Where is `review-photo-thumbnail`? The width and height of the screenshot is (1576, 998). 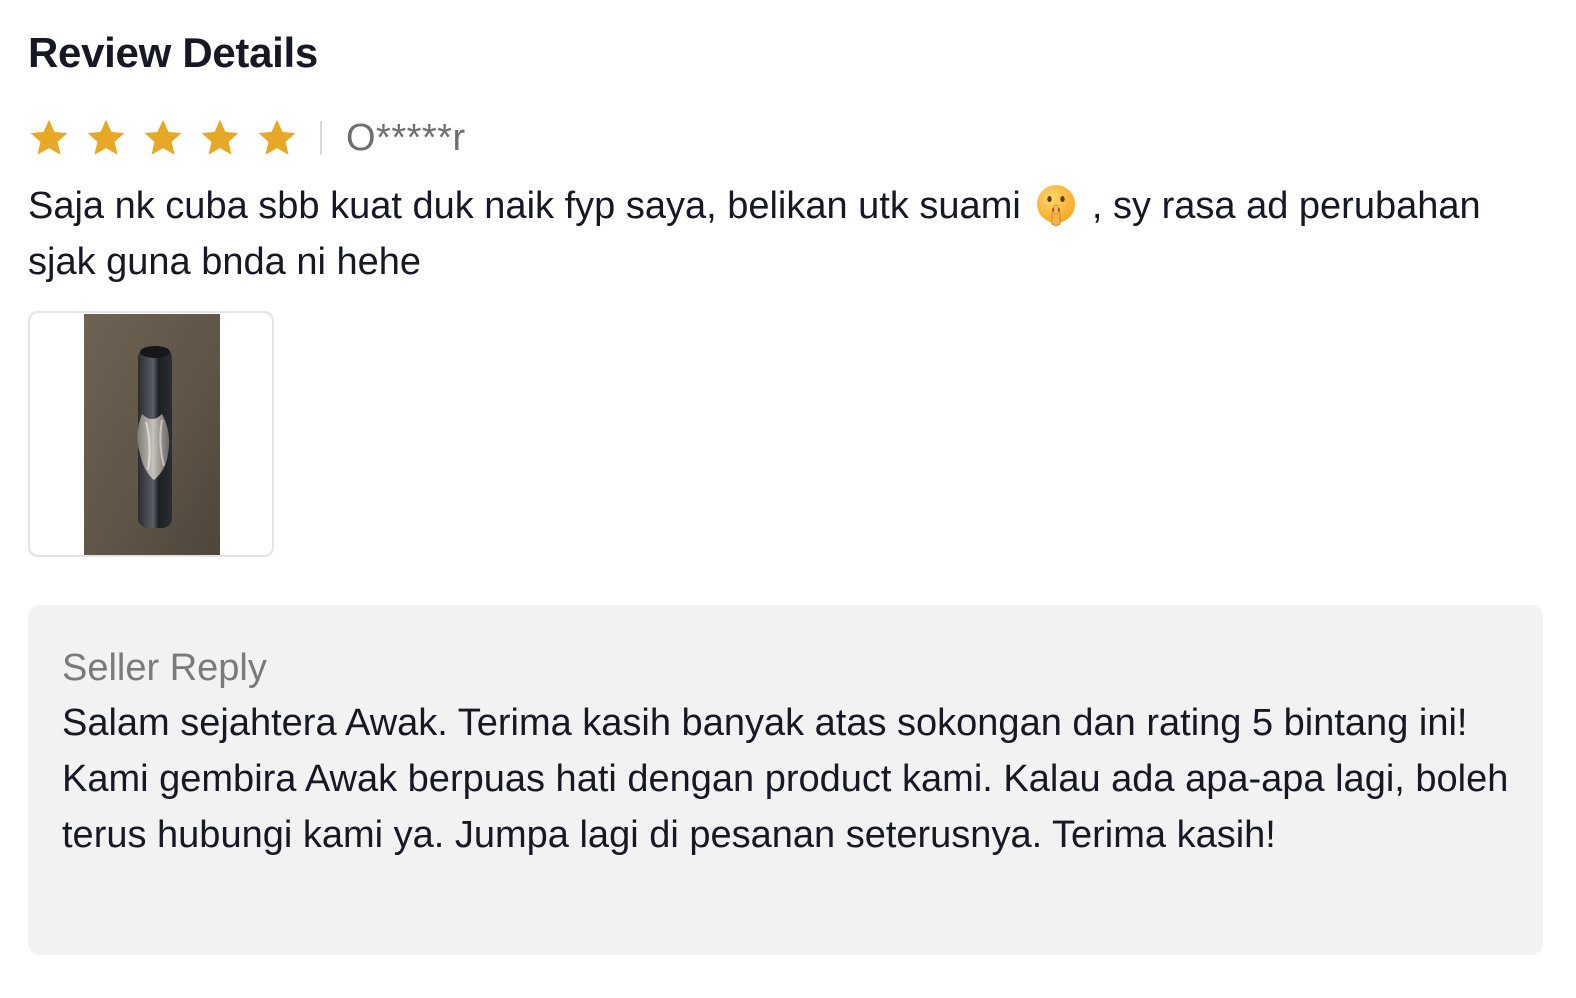
review-photo-thumbnail is located at coordinates (151, 434).